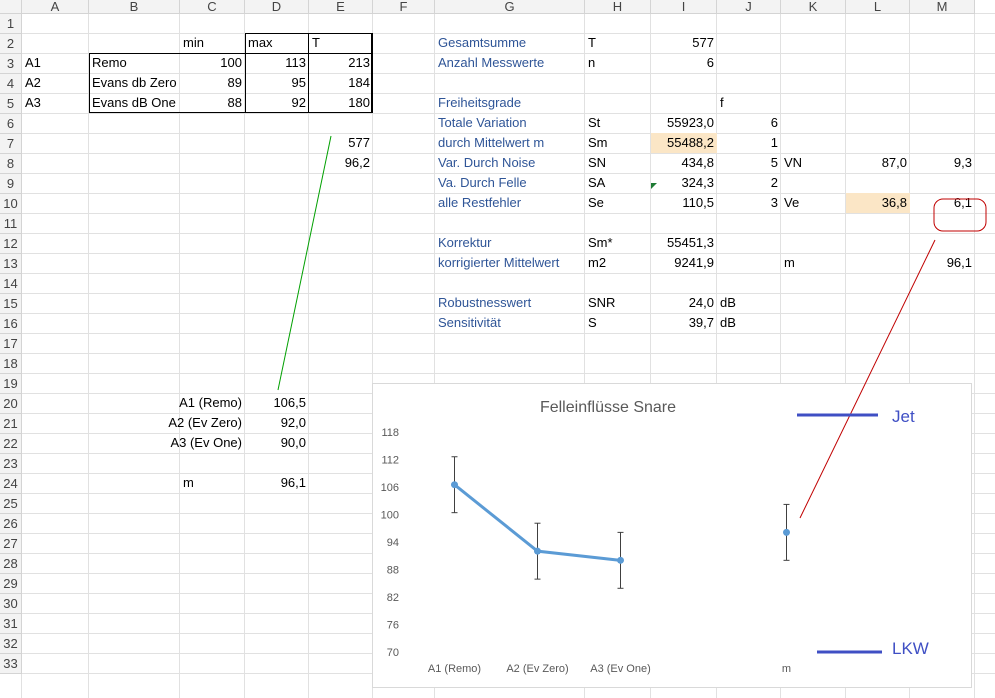 This screenshot has height=698, width=995. Describe the element at coordinates (304, 263) in the screenshot. I see `annotation-green-line` at that location.